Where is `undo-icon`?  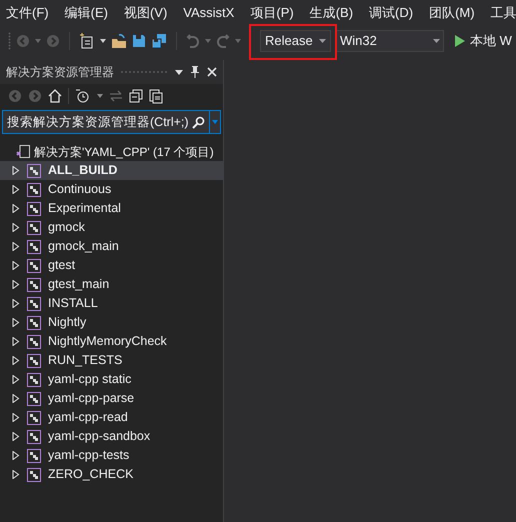 undo-icon is located at coordinates (193, 41).